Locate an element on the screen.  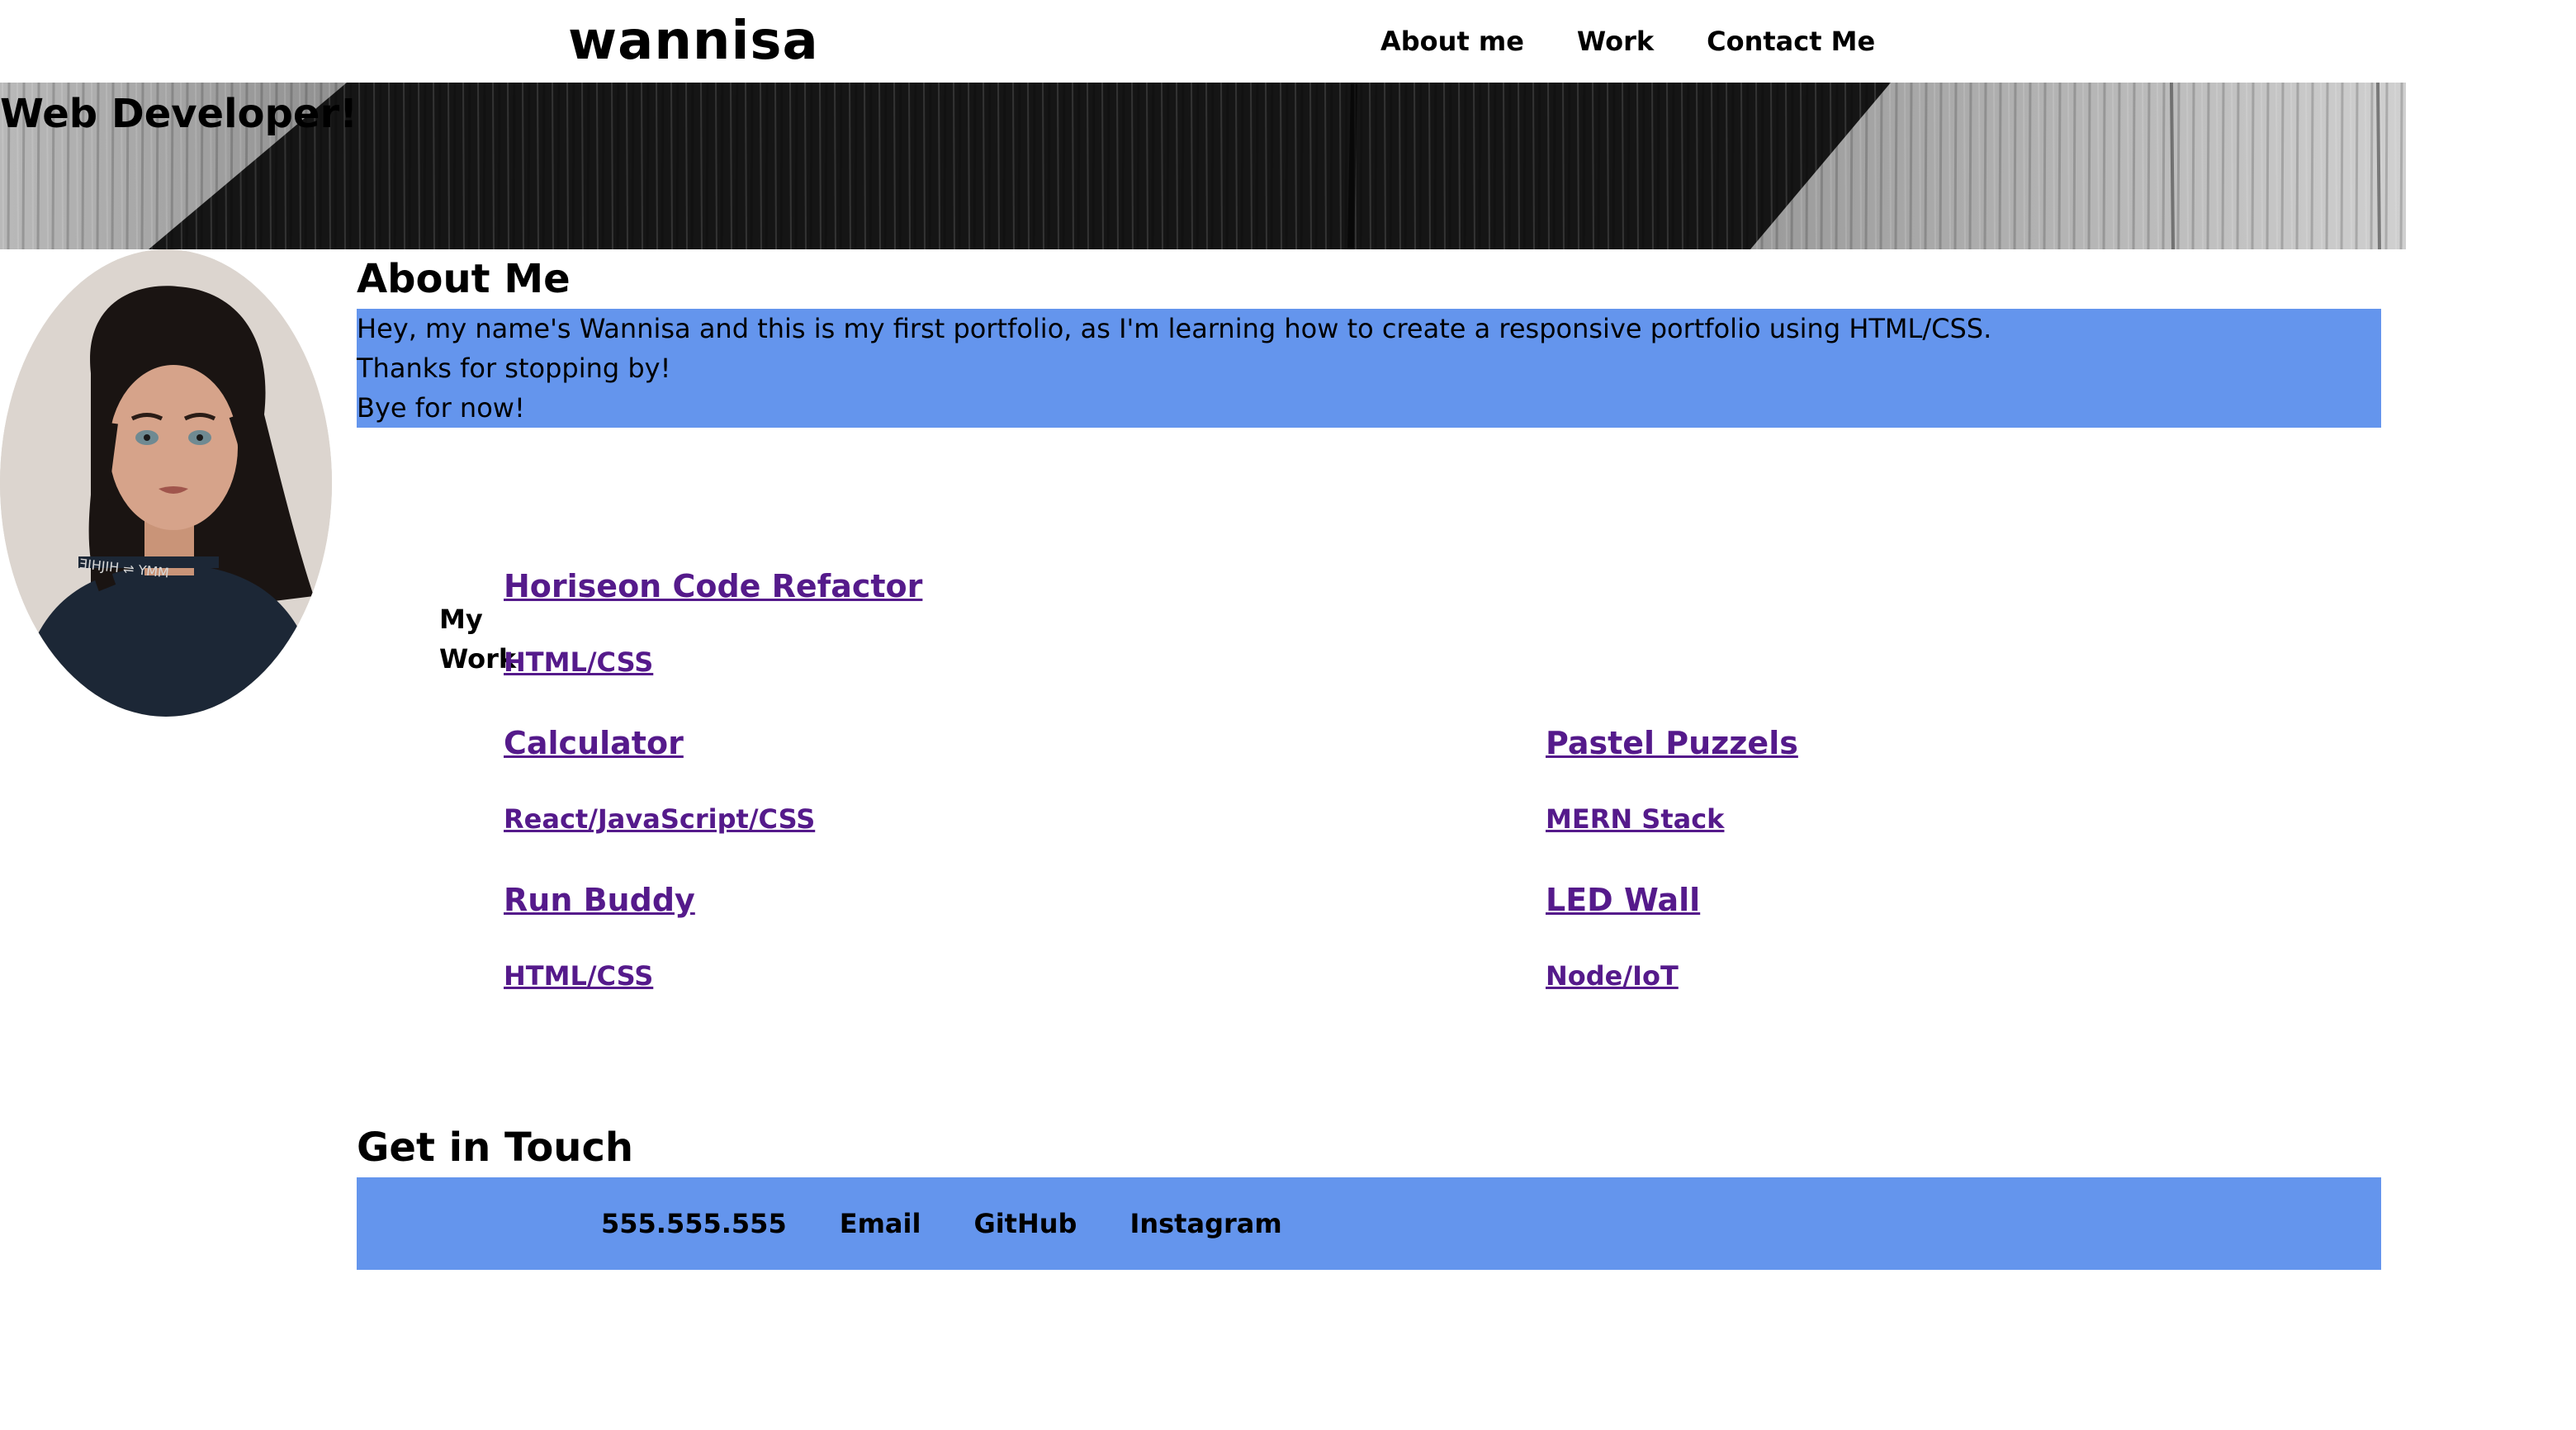
nav-about-me: About me is located at coordinates (1452, 41).